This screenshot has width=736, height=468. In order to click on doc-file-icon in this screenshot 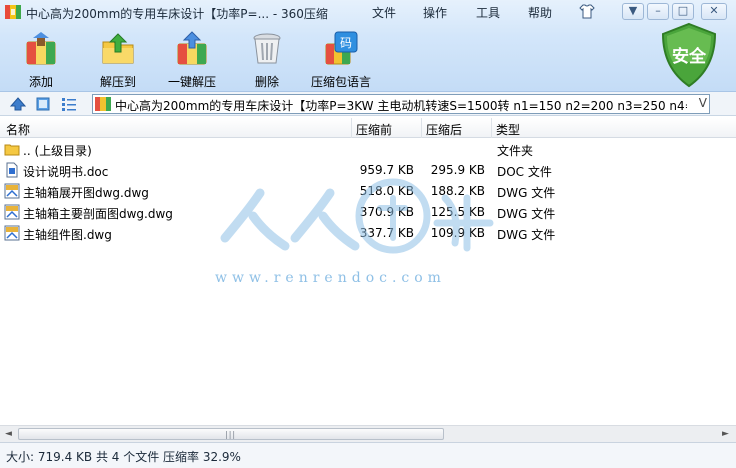, I will do `click(12, 170)`.